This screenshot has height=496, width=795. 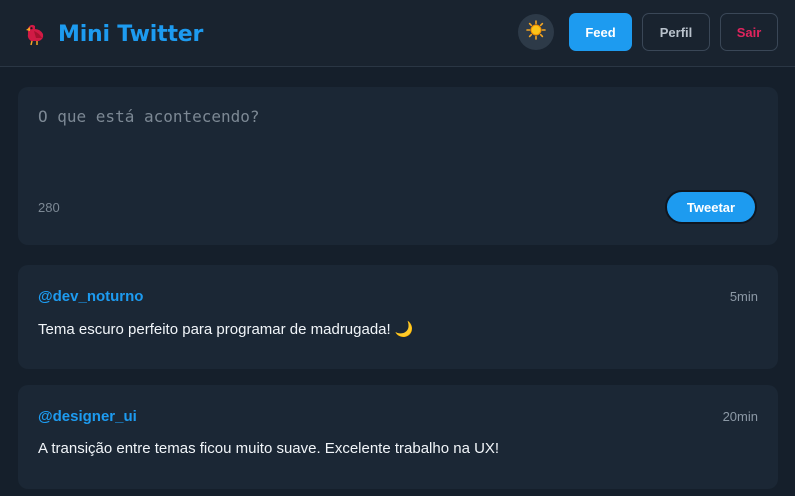 What do you see at coordinates (711, 207) in the screenshot?
I see `tweetar-button: Tweetar` at bounding box center [711, 207].